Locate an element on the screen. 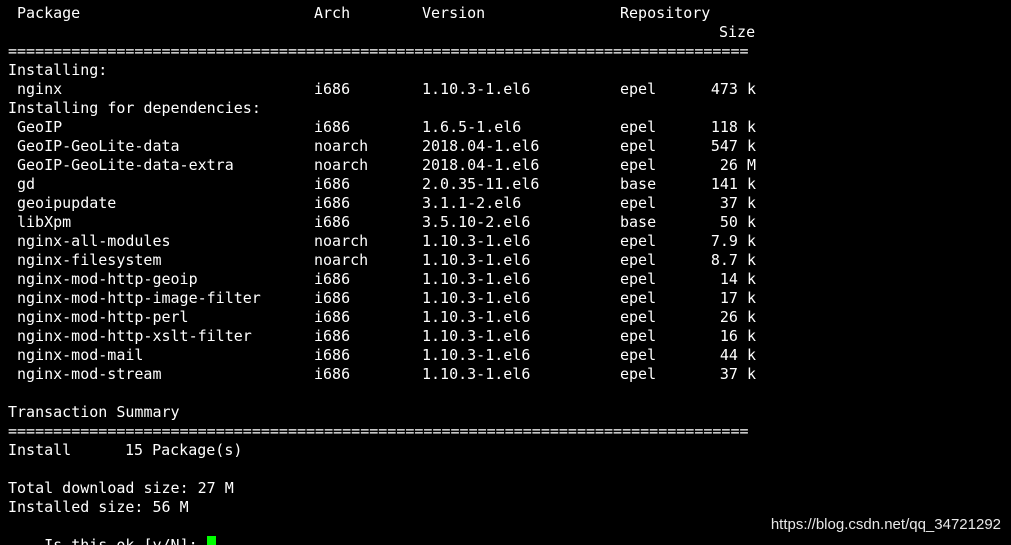 The width and height of the screenshot is (1011, 545). row-name: gd is located at coordinates (26, 184).